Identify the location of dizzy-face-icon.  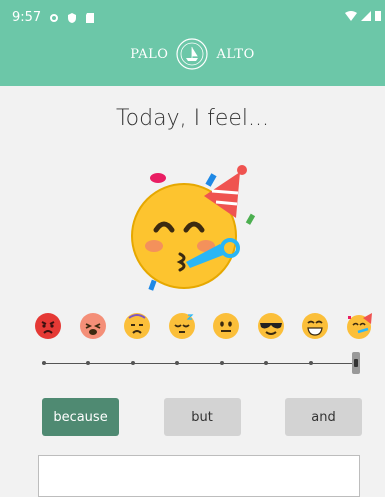
(137, 326).